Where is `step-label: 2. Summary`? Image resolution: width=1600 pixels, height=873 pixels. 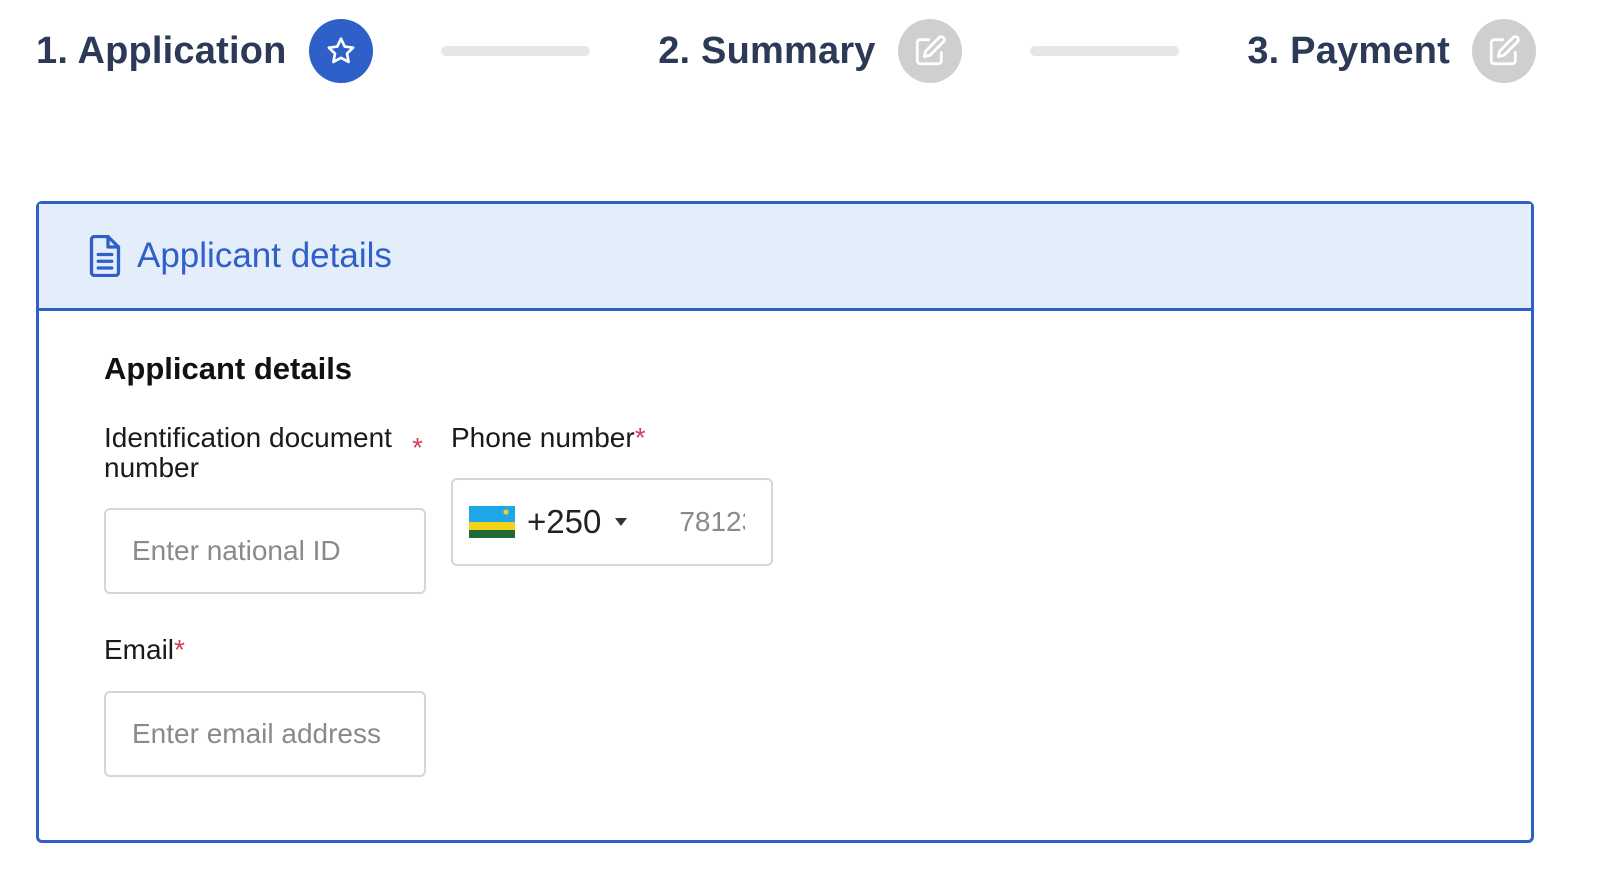
step-label: 2. Summary is located at coordinates (767, 50).